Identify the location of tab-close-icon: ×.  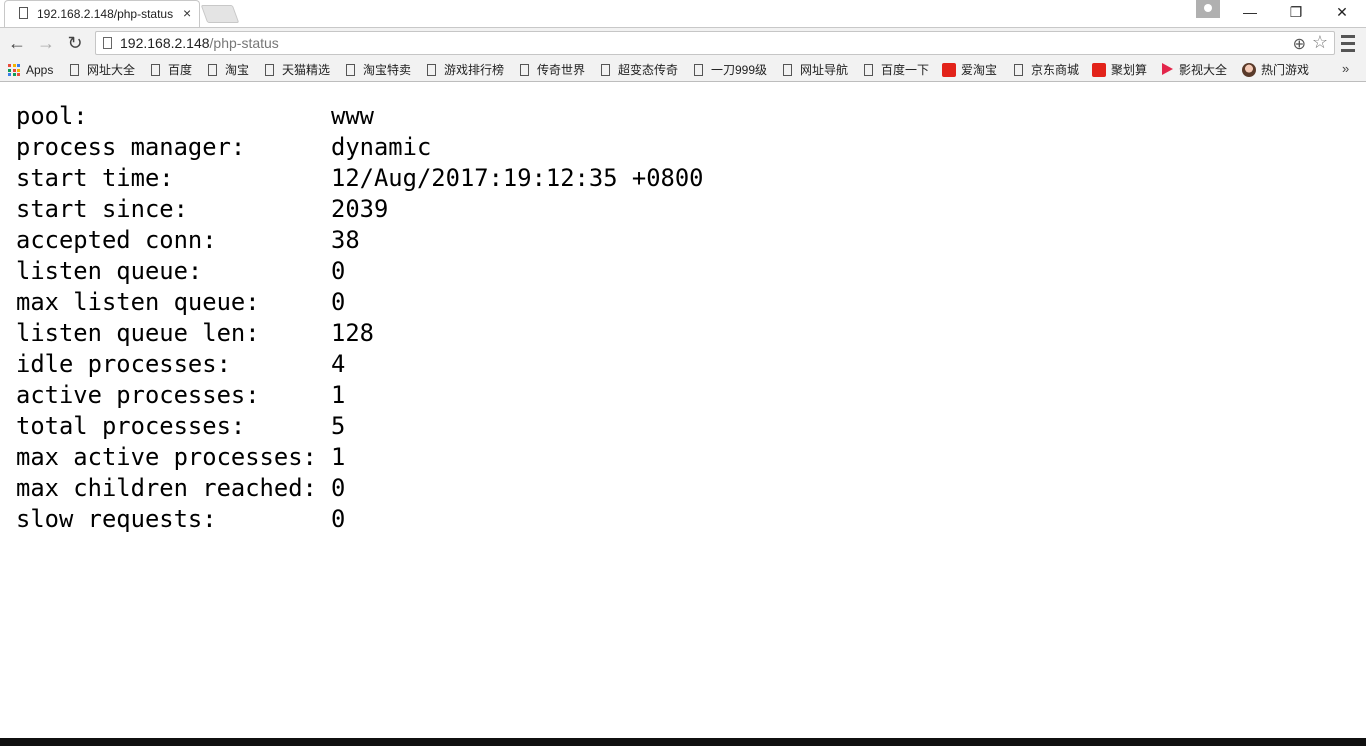
(187, 13).